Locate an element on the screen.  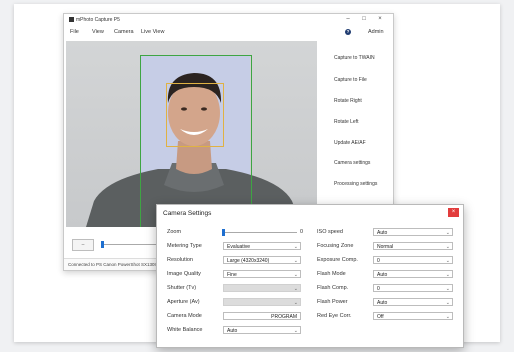
minimize-button: – is located at coordinates (348, 19).